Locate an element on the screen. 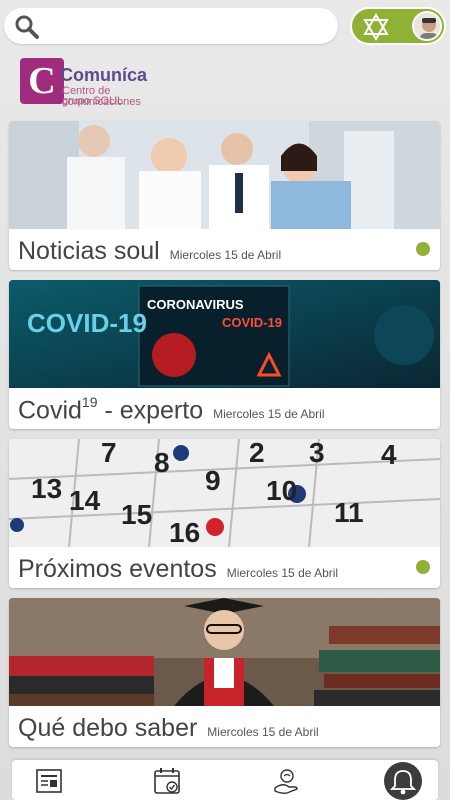 The height and width of the screenshot is (800, 450). cal-num: 8 is located at coordinates (162, 462).